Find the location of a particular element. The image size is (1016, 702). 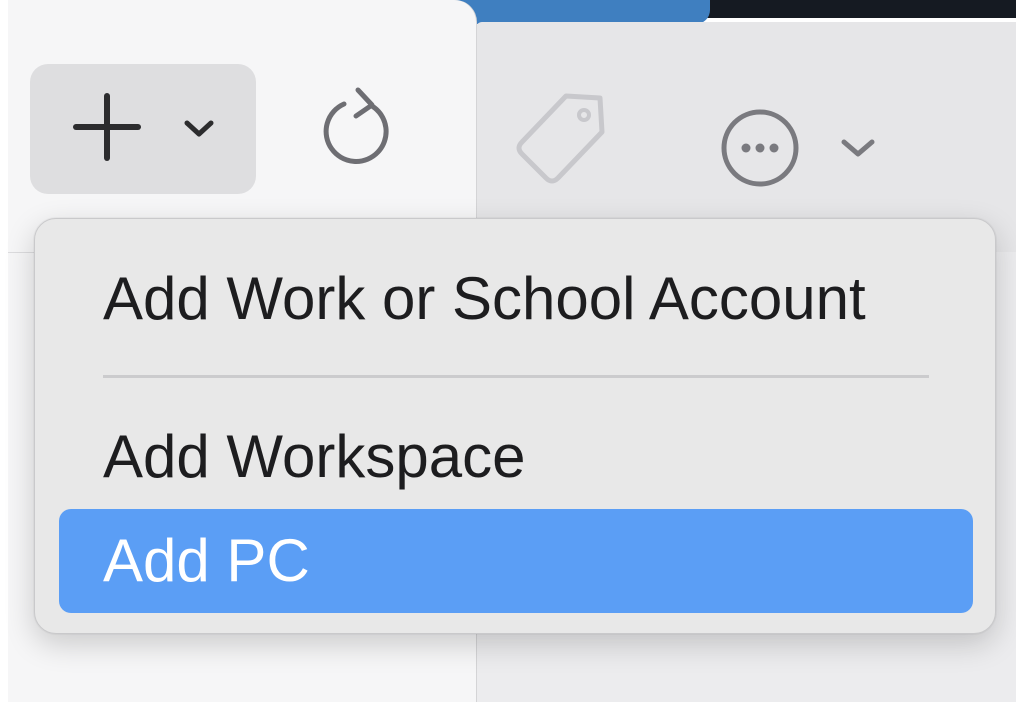

menu-item-add-pc: Add PC is located at coordinates (516, 561).